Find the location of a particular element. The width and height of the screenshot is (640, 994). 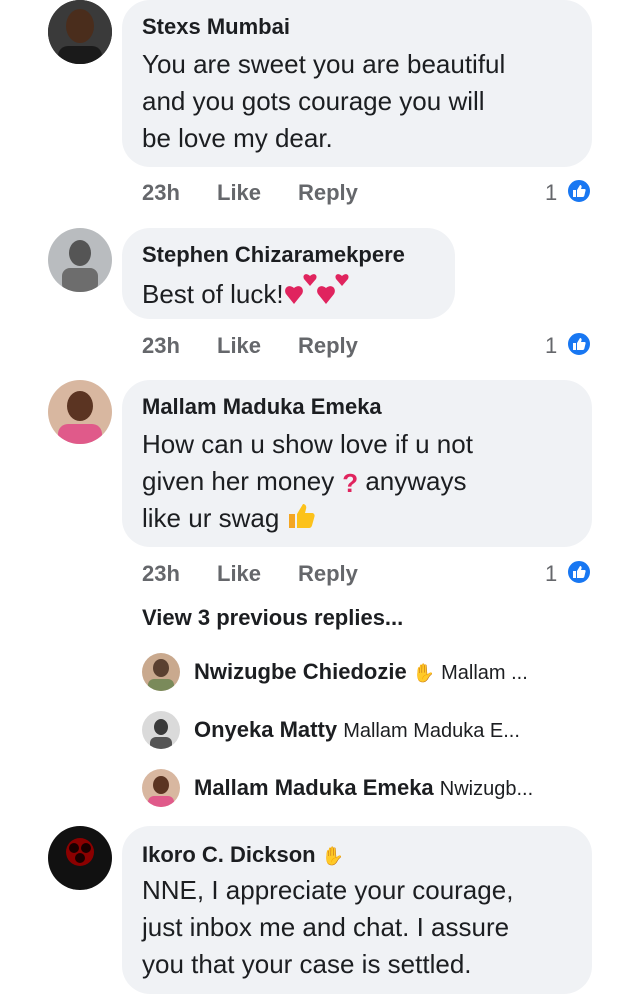

comment-text-segment: like ur swag is located at coordinates (214, 518).